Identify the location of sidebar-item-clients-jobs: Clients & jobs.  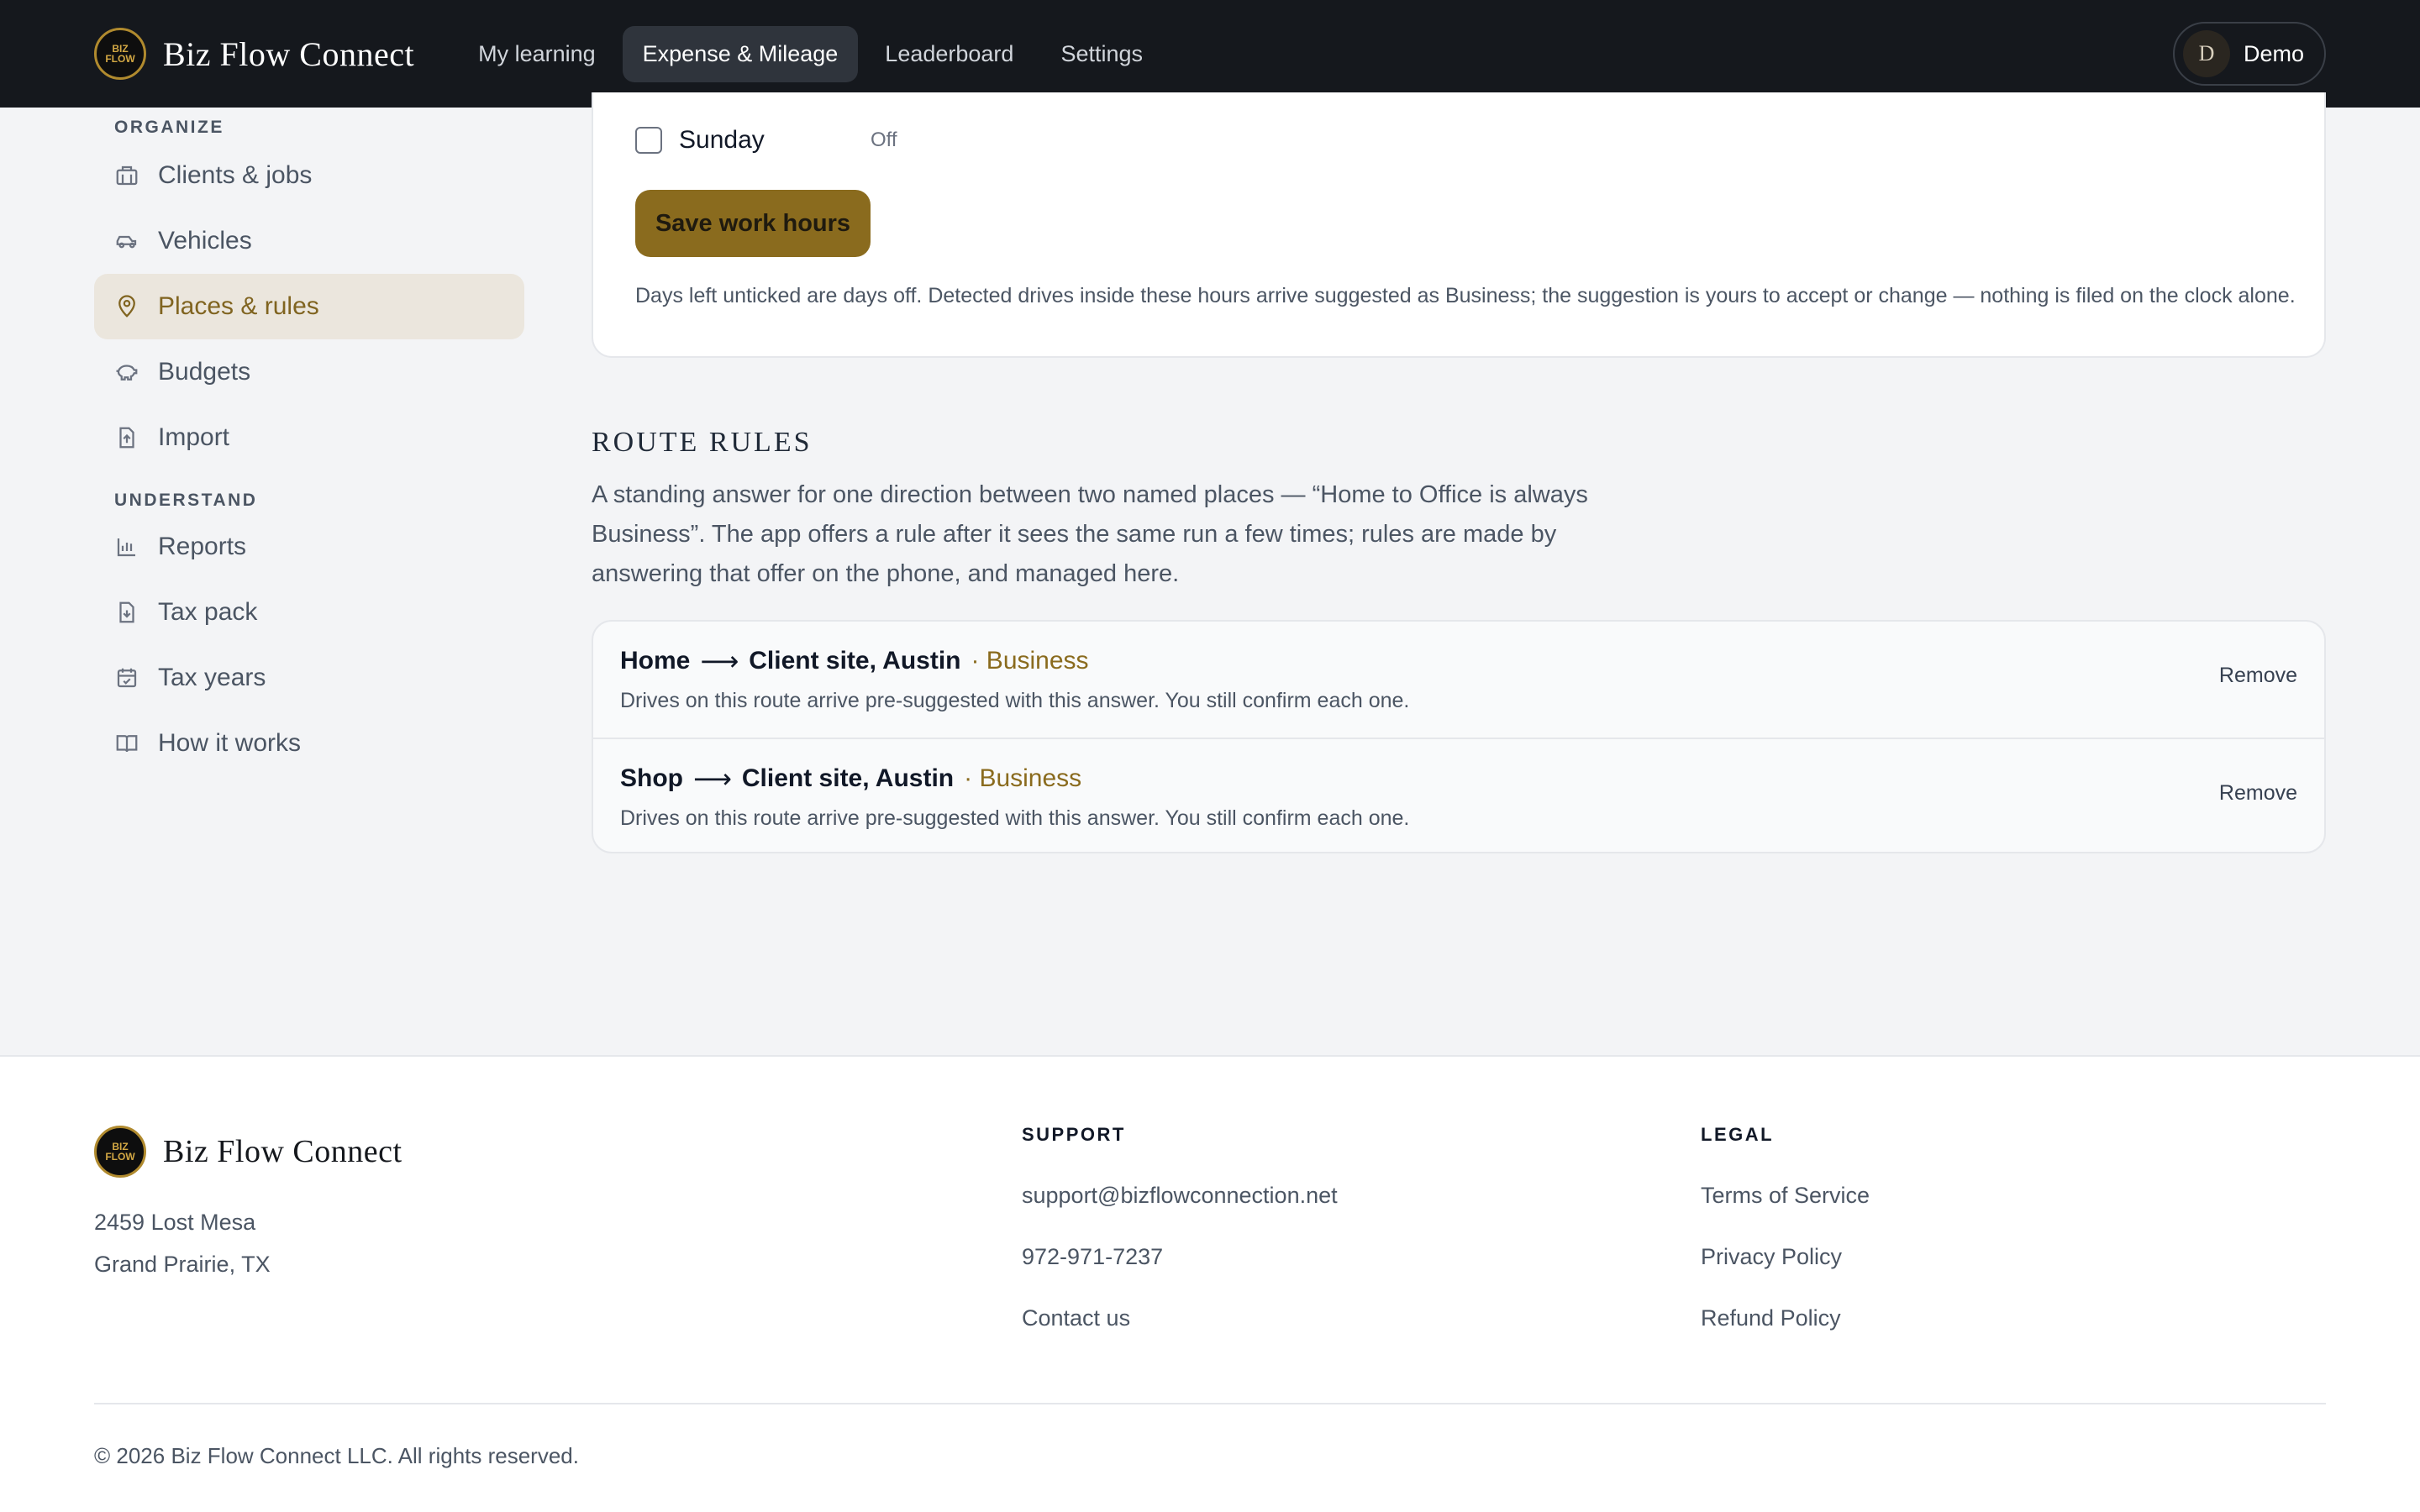
(309, 175).